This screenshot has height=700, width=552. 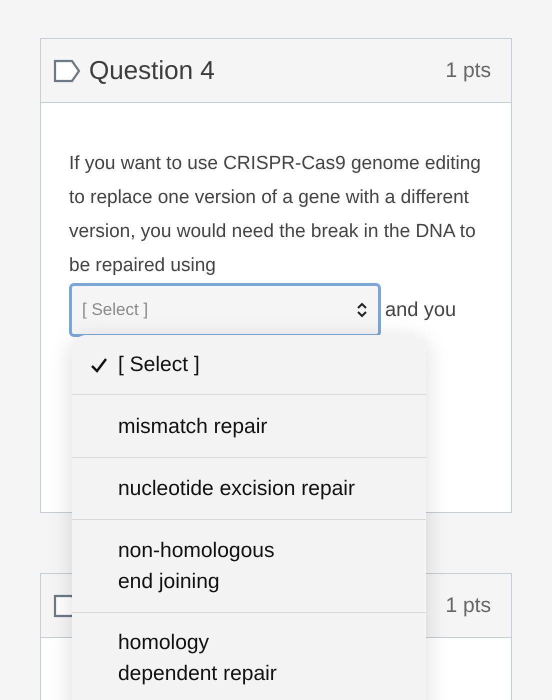 I want to click on question-title: Question 4, so click(x=152, y=70).